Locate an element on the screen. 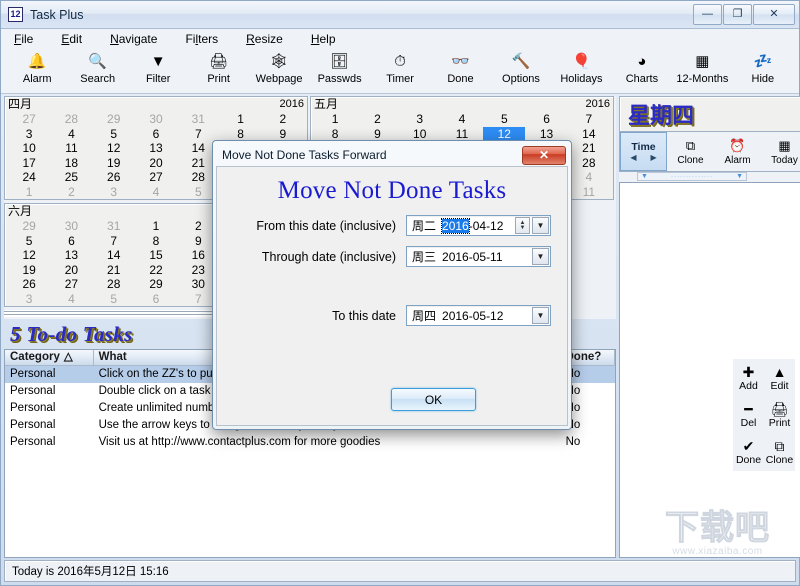 This screenshot has height=586, width=800. menu-item-file: File is located at coordinates (23, 39).